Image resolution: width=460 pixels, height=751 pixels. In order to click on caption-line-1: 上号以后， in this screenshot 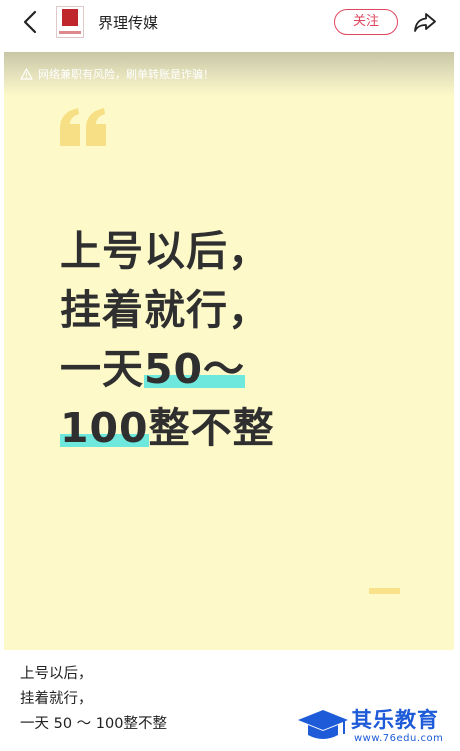, I will do `click(56, 674)`.